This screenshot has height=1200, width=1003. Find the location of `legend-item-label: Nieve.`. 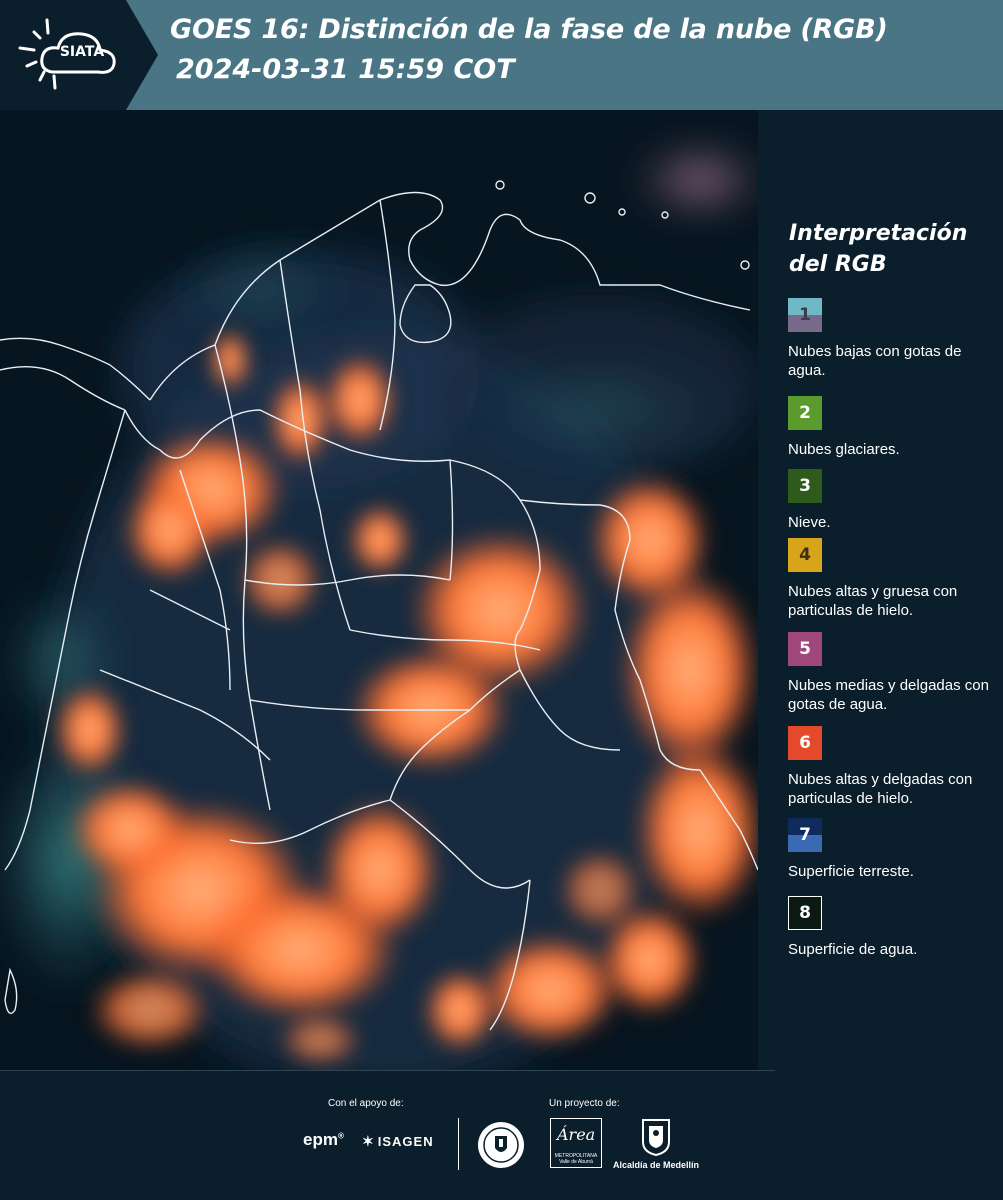

legend-item-label: Nieve. is located at coordinates (809, 522).